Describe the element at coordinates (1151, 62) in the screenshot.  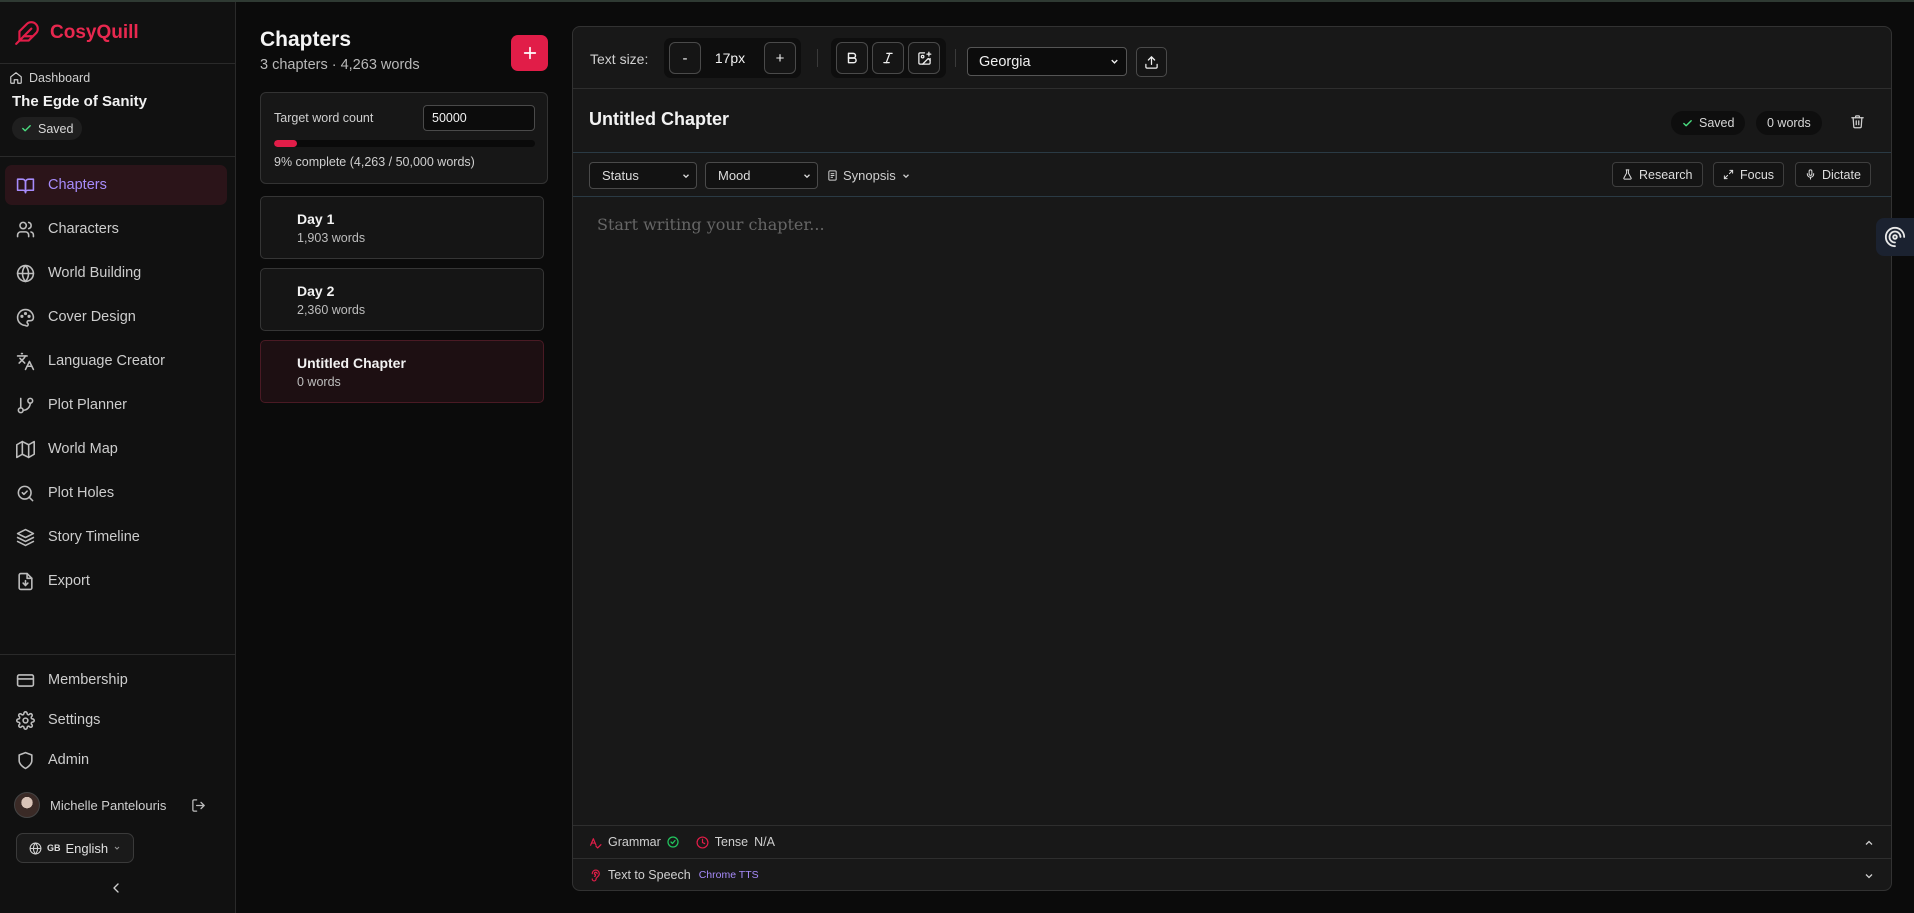
I see `export-button` at that location.